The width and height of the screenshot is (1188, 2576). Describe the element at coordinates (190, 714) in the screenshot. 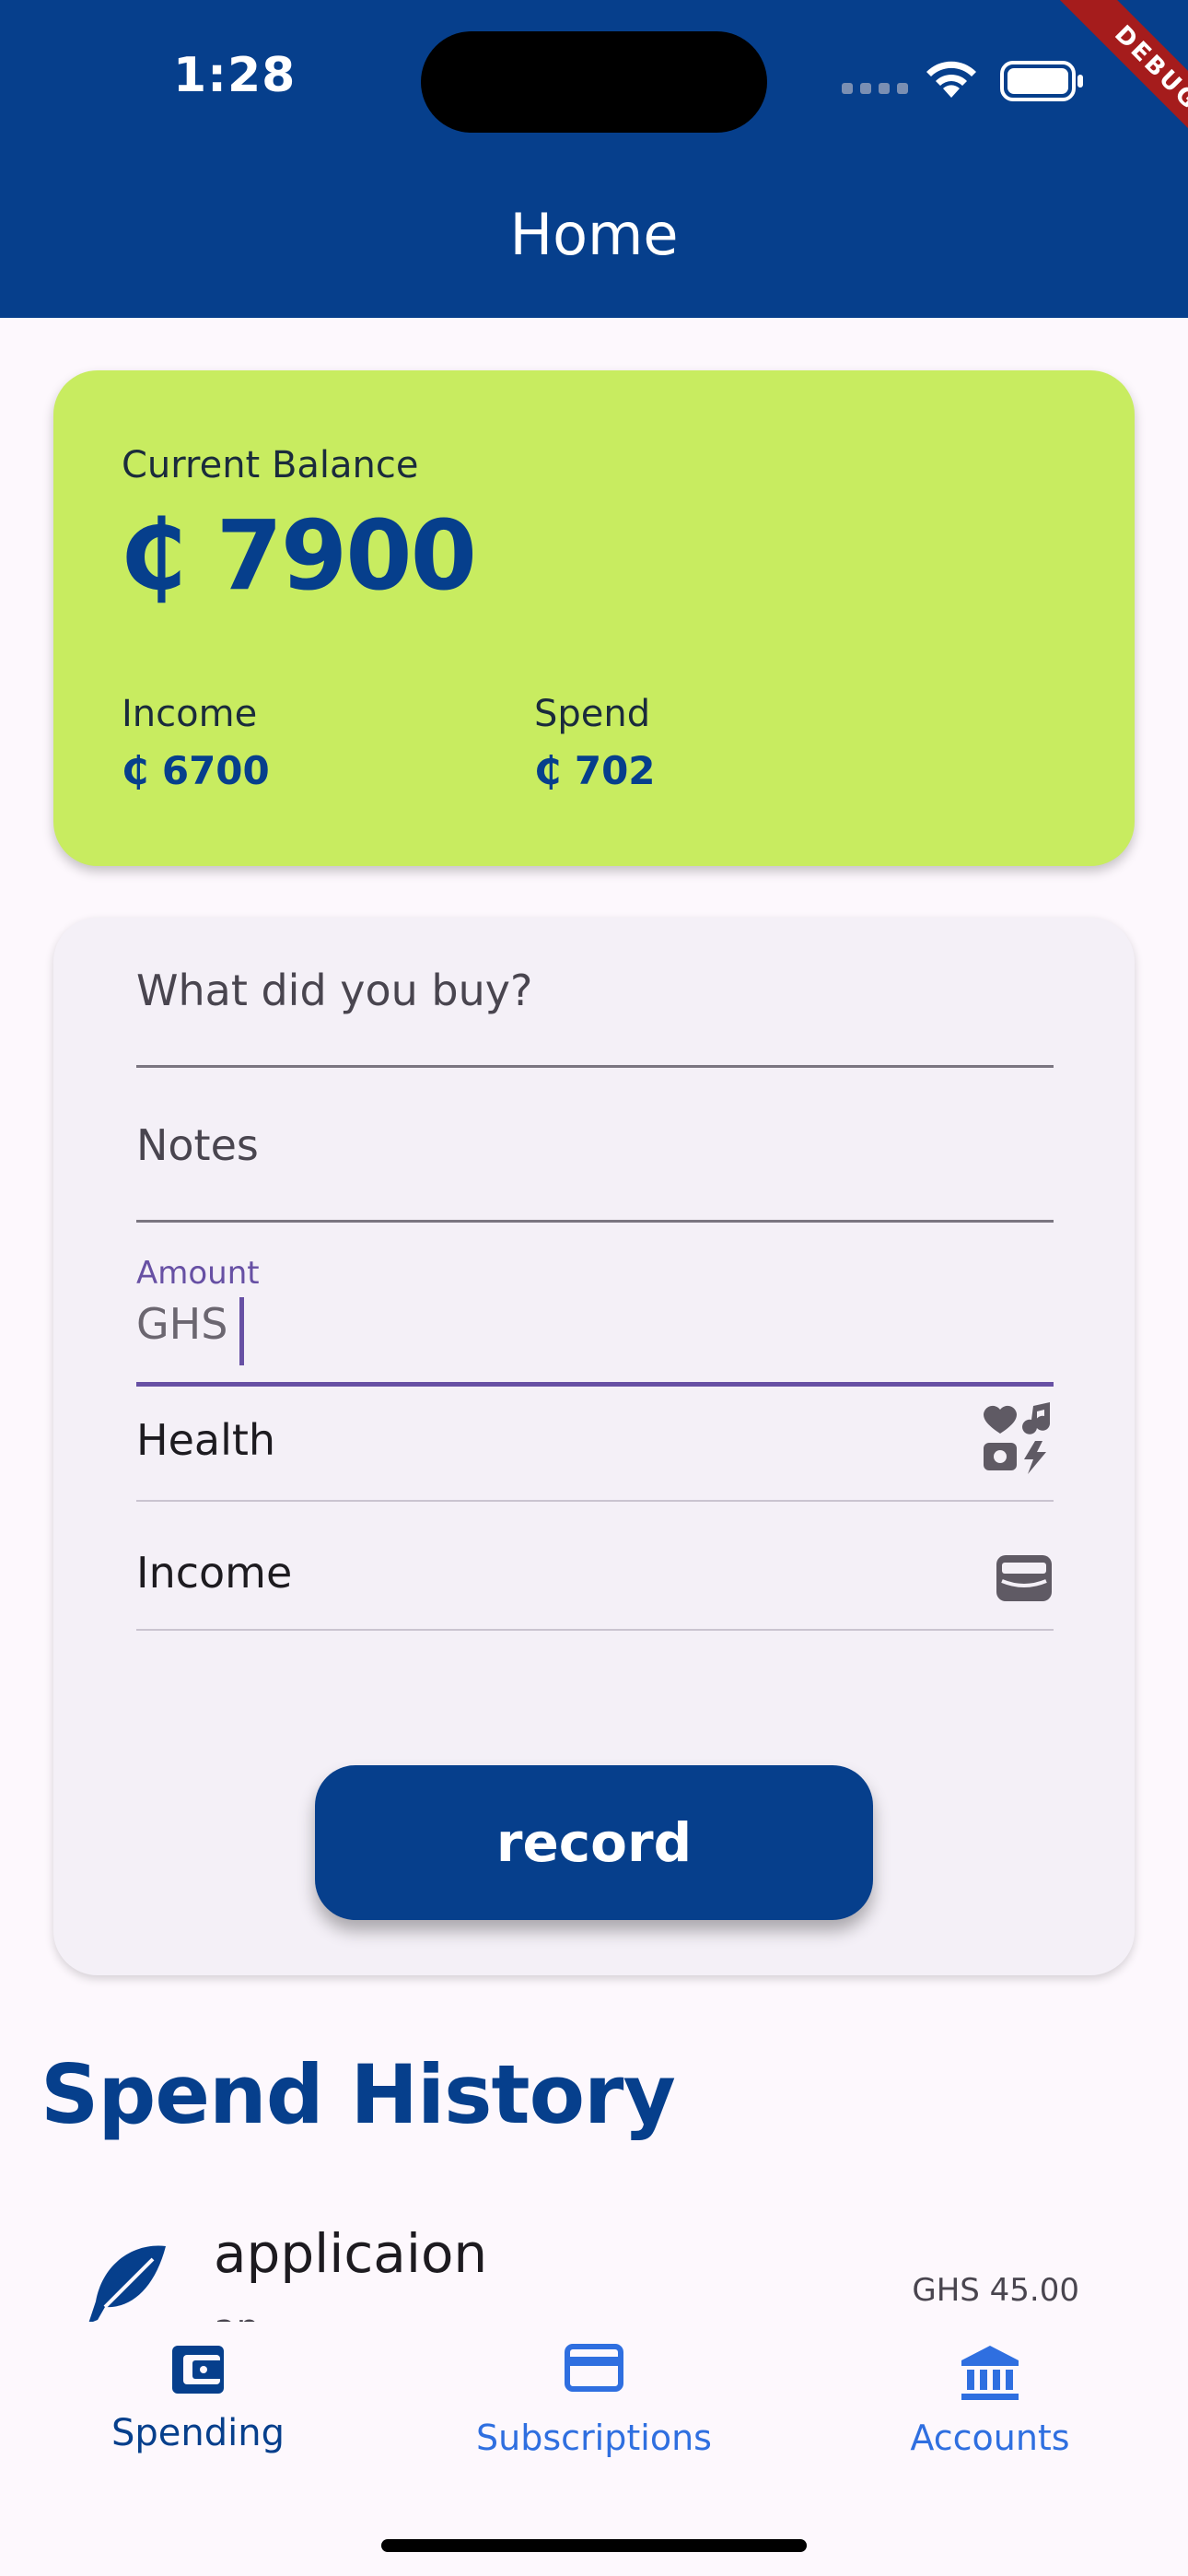

I see `income-label: Income` at that location.